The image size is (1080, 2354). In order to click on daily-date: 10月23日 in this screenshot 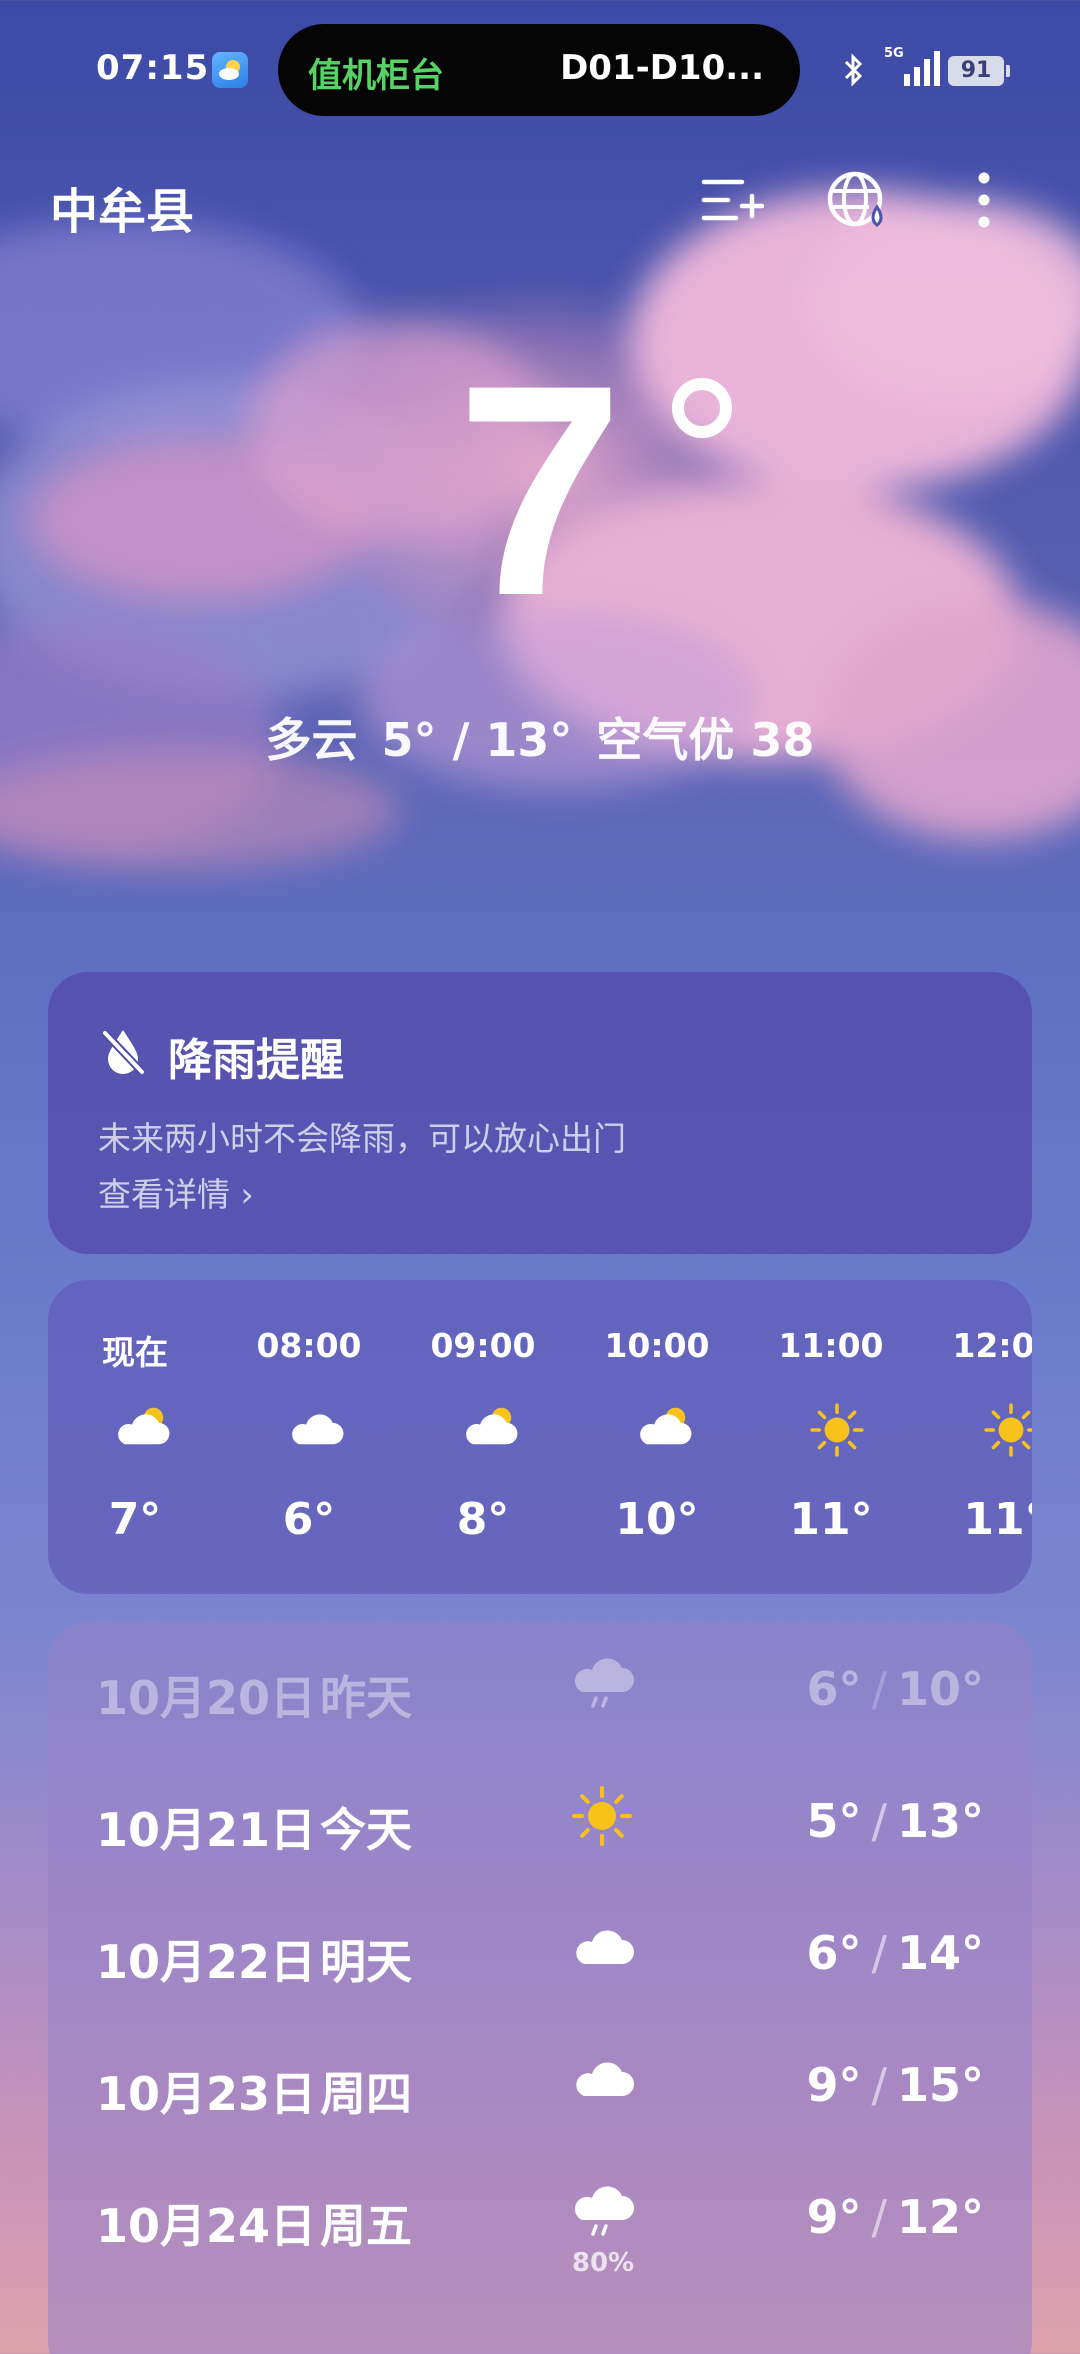, I will do `click(206, 2094)`.